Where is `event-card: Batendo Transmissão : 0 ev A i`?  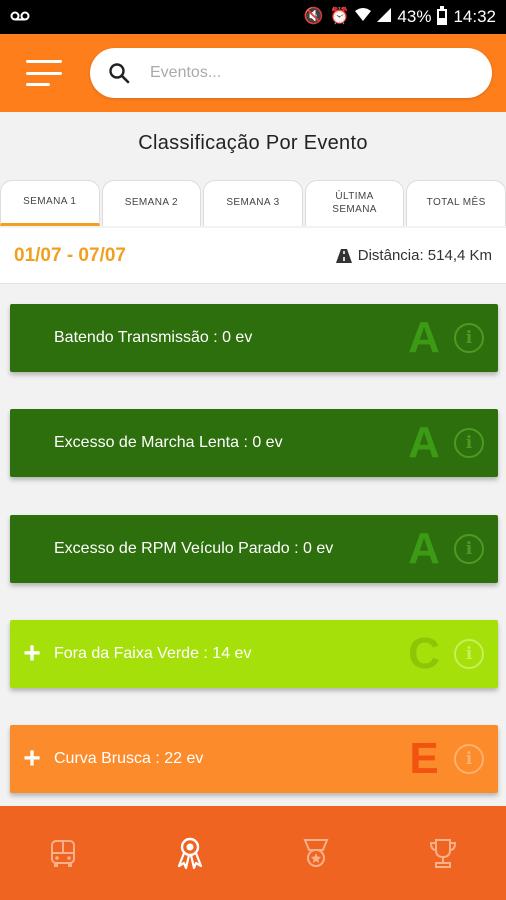
event-card: Batendo Transmissão : 0 ev A i is located at coordinates (254, 338).